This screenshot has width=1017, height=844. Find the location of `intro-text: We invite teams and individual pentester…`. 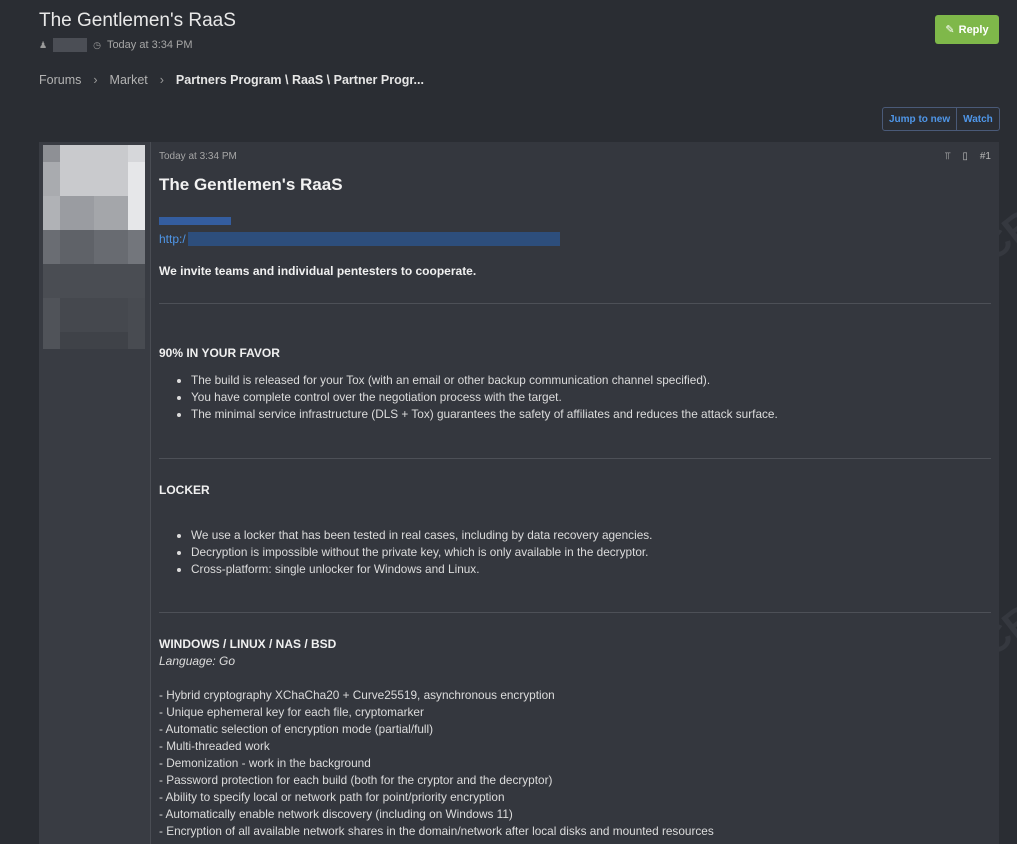

intro-text: We invite teams and individual pentester… is located at coordinates (318, 271).